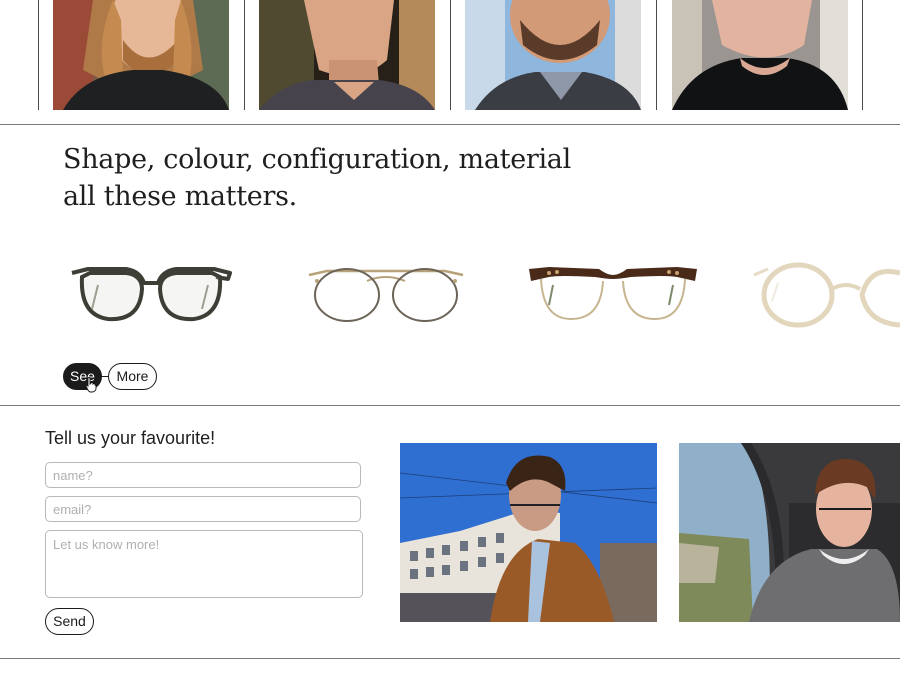 The height and width of the screenshot is (676, 900). I want to click on form-title: Tell us your favourite!, so click(130, 438).